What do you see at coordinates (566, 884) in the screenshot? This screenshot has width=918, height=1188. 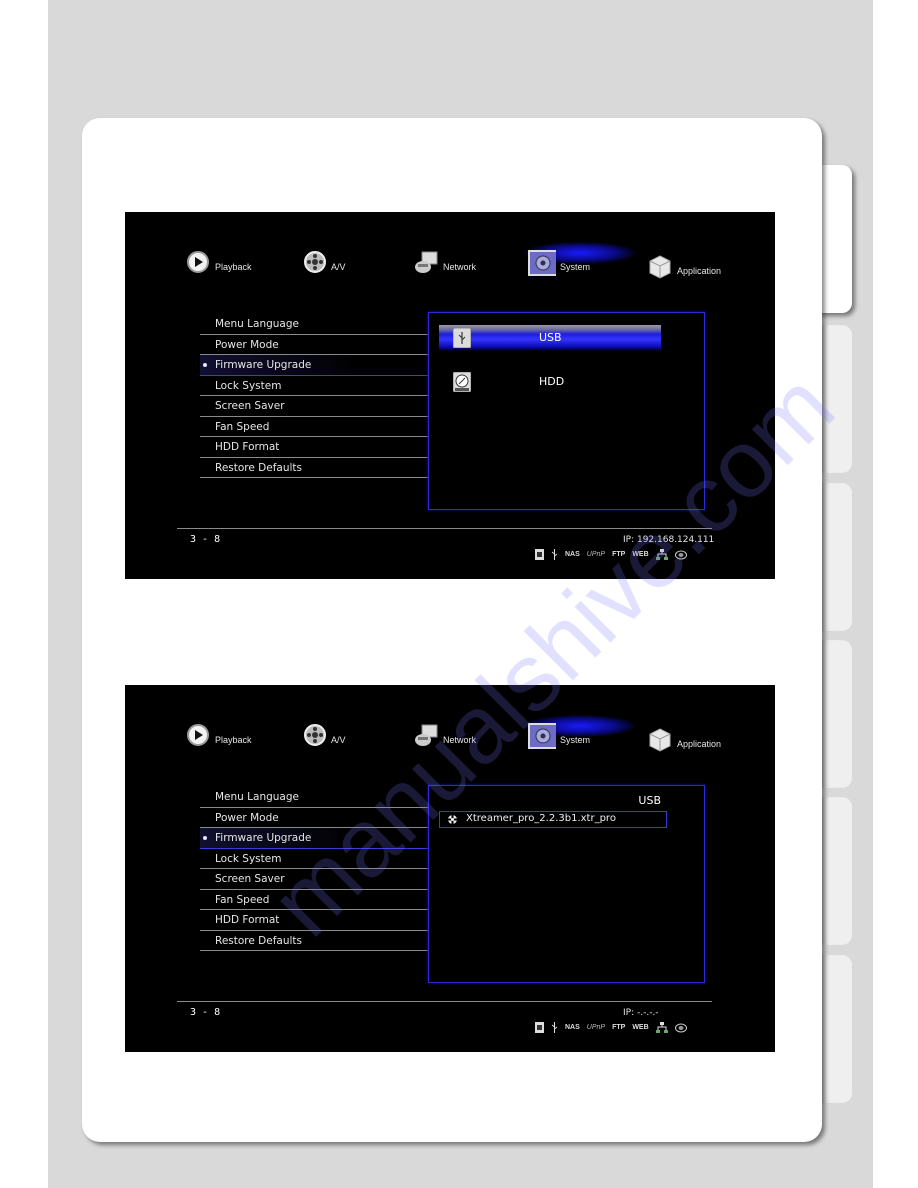 I see `file-browser-panel: USB Xtreamer_pro_2.2.3b1.xtr_pro` at bounding box center [566, 884].